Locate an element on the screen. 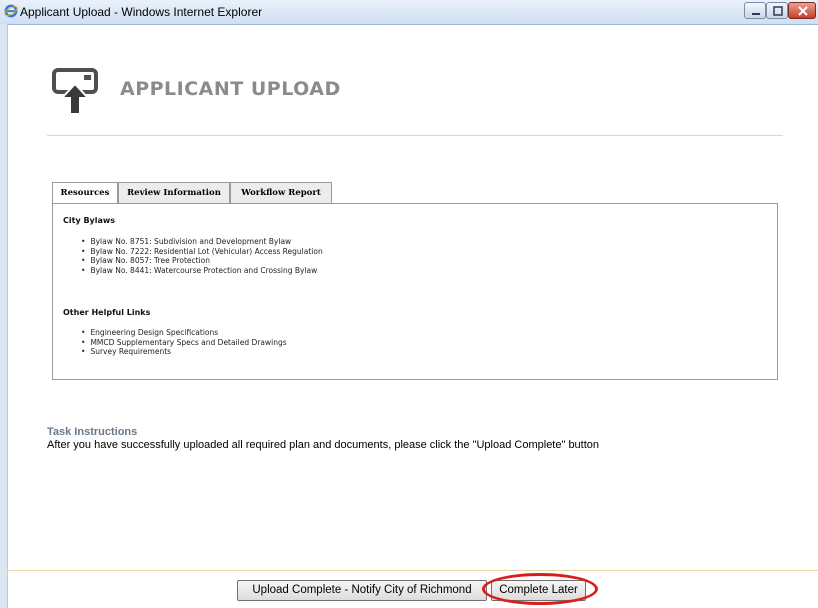  minimize-button is located at coordinates (755, 10).